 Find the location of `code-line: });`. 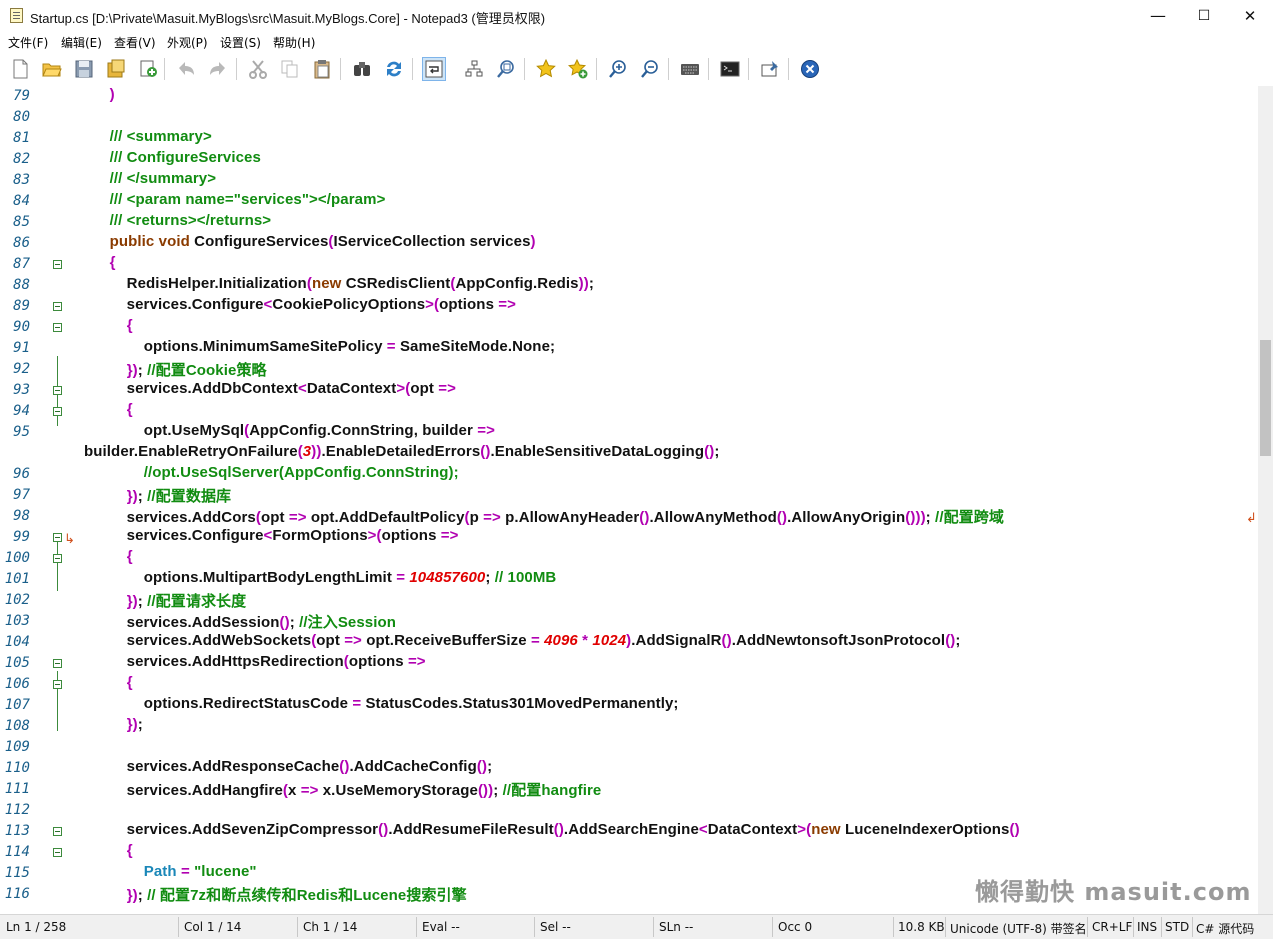

code-line: }); is located at coordinates (113, 724).